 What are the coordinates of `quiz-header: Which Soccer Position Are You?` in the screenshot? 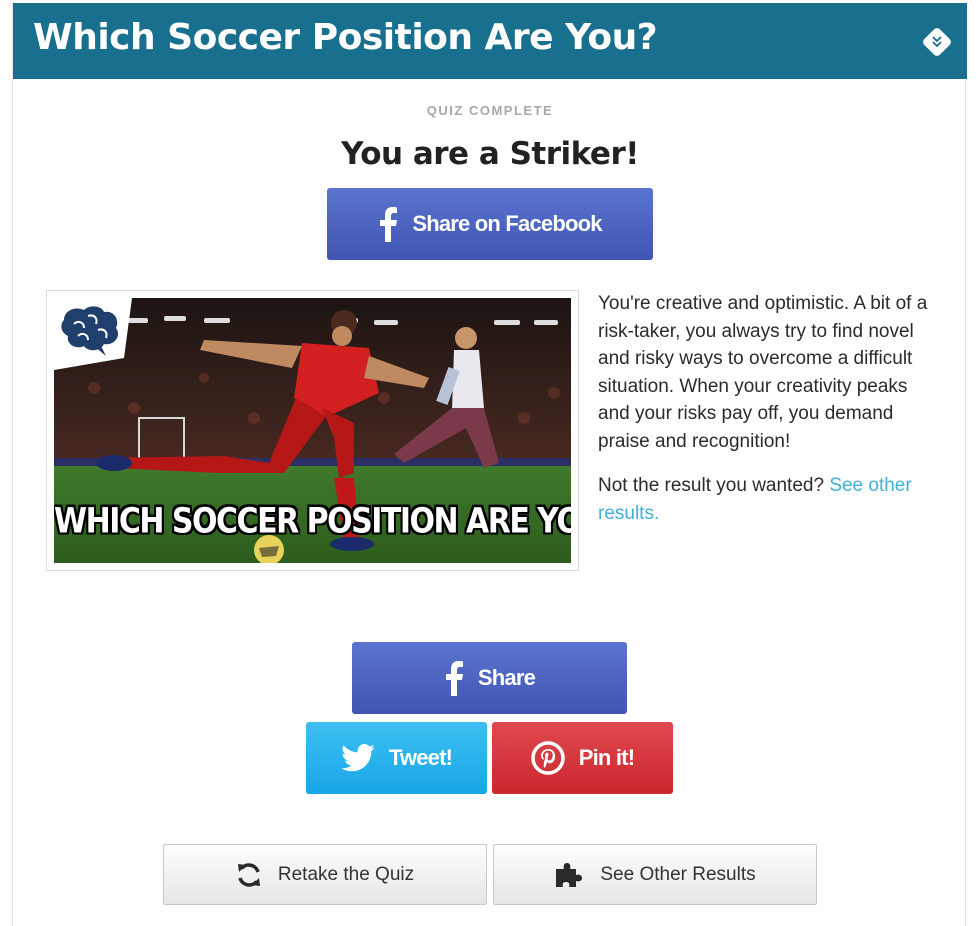 It's located at (490, 41).